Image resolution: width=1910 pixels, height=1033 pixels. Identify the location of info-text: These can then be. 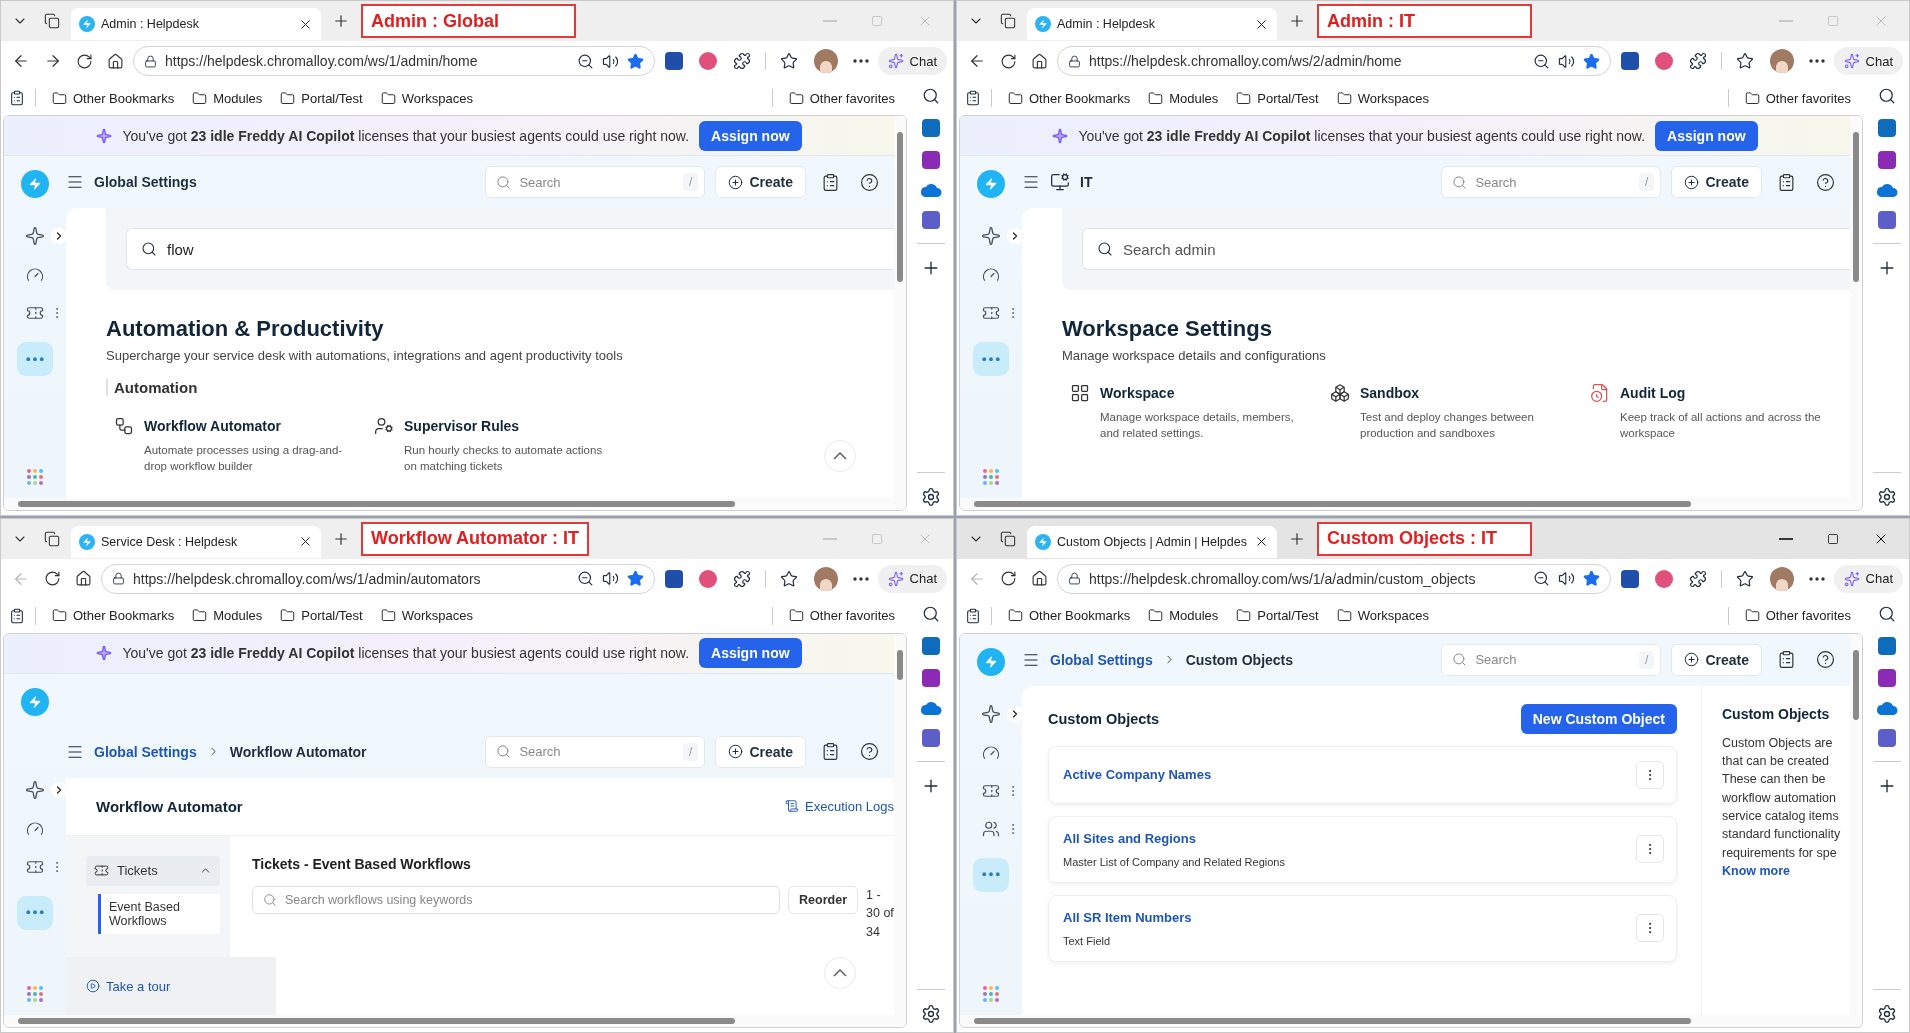
(1774, 779).